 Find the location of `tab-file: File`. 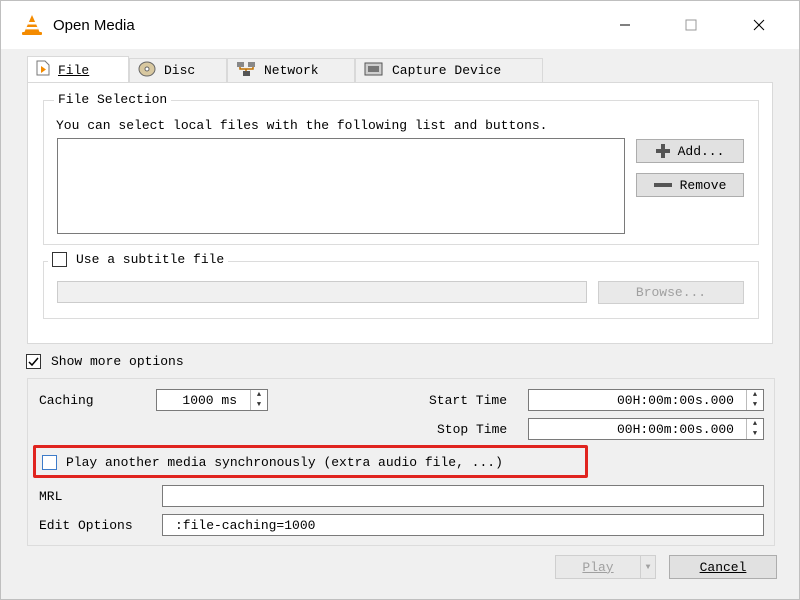

tab-file: File is located at coordinates (78, 69).